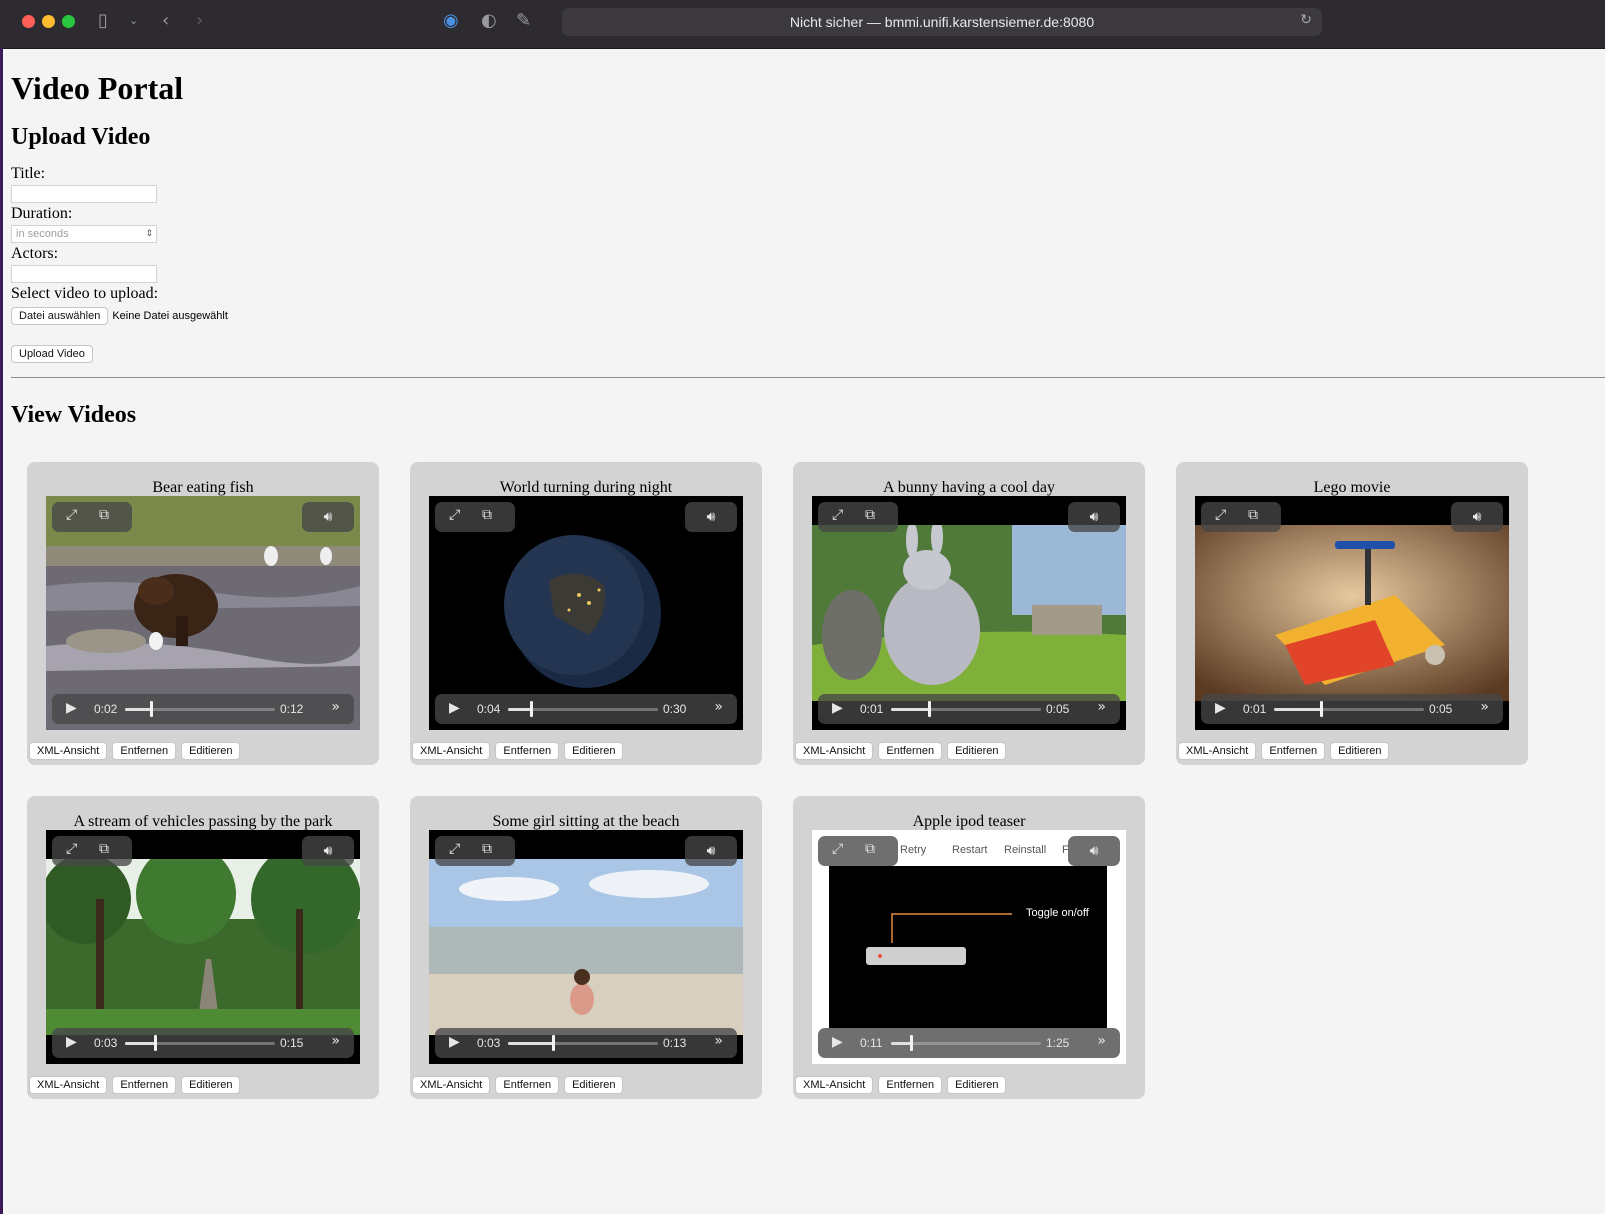 This screenshot has height=1214, width=1605. I want to click on extension-icon: ✎, so click(523, 21).